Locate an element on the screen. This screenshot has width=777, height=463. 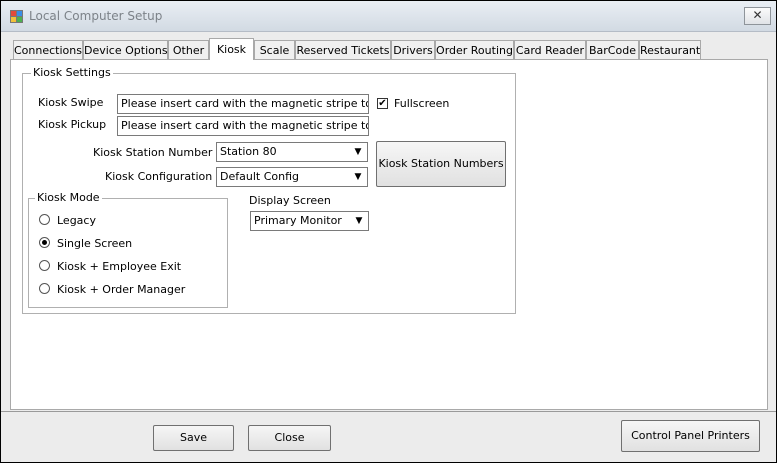
tab-card-reader: Card Reader is located at coordinates (550, 49).